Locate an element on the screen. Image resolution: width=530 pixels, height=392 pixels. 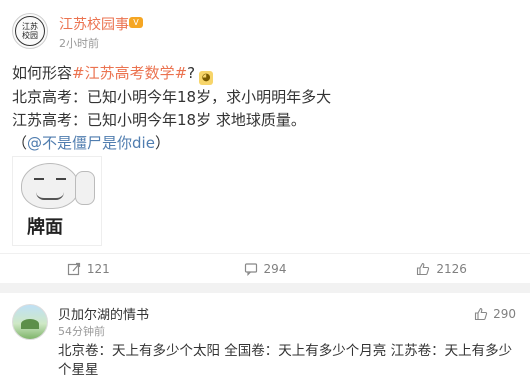
comment-like-button: 290 is located at coordinates (495, 314).